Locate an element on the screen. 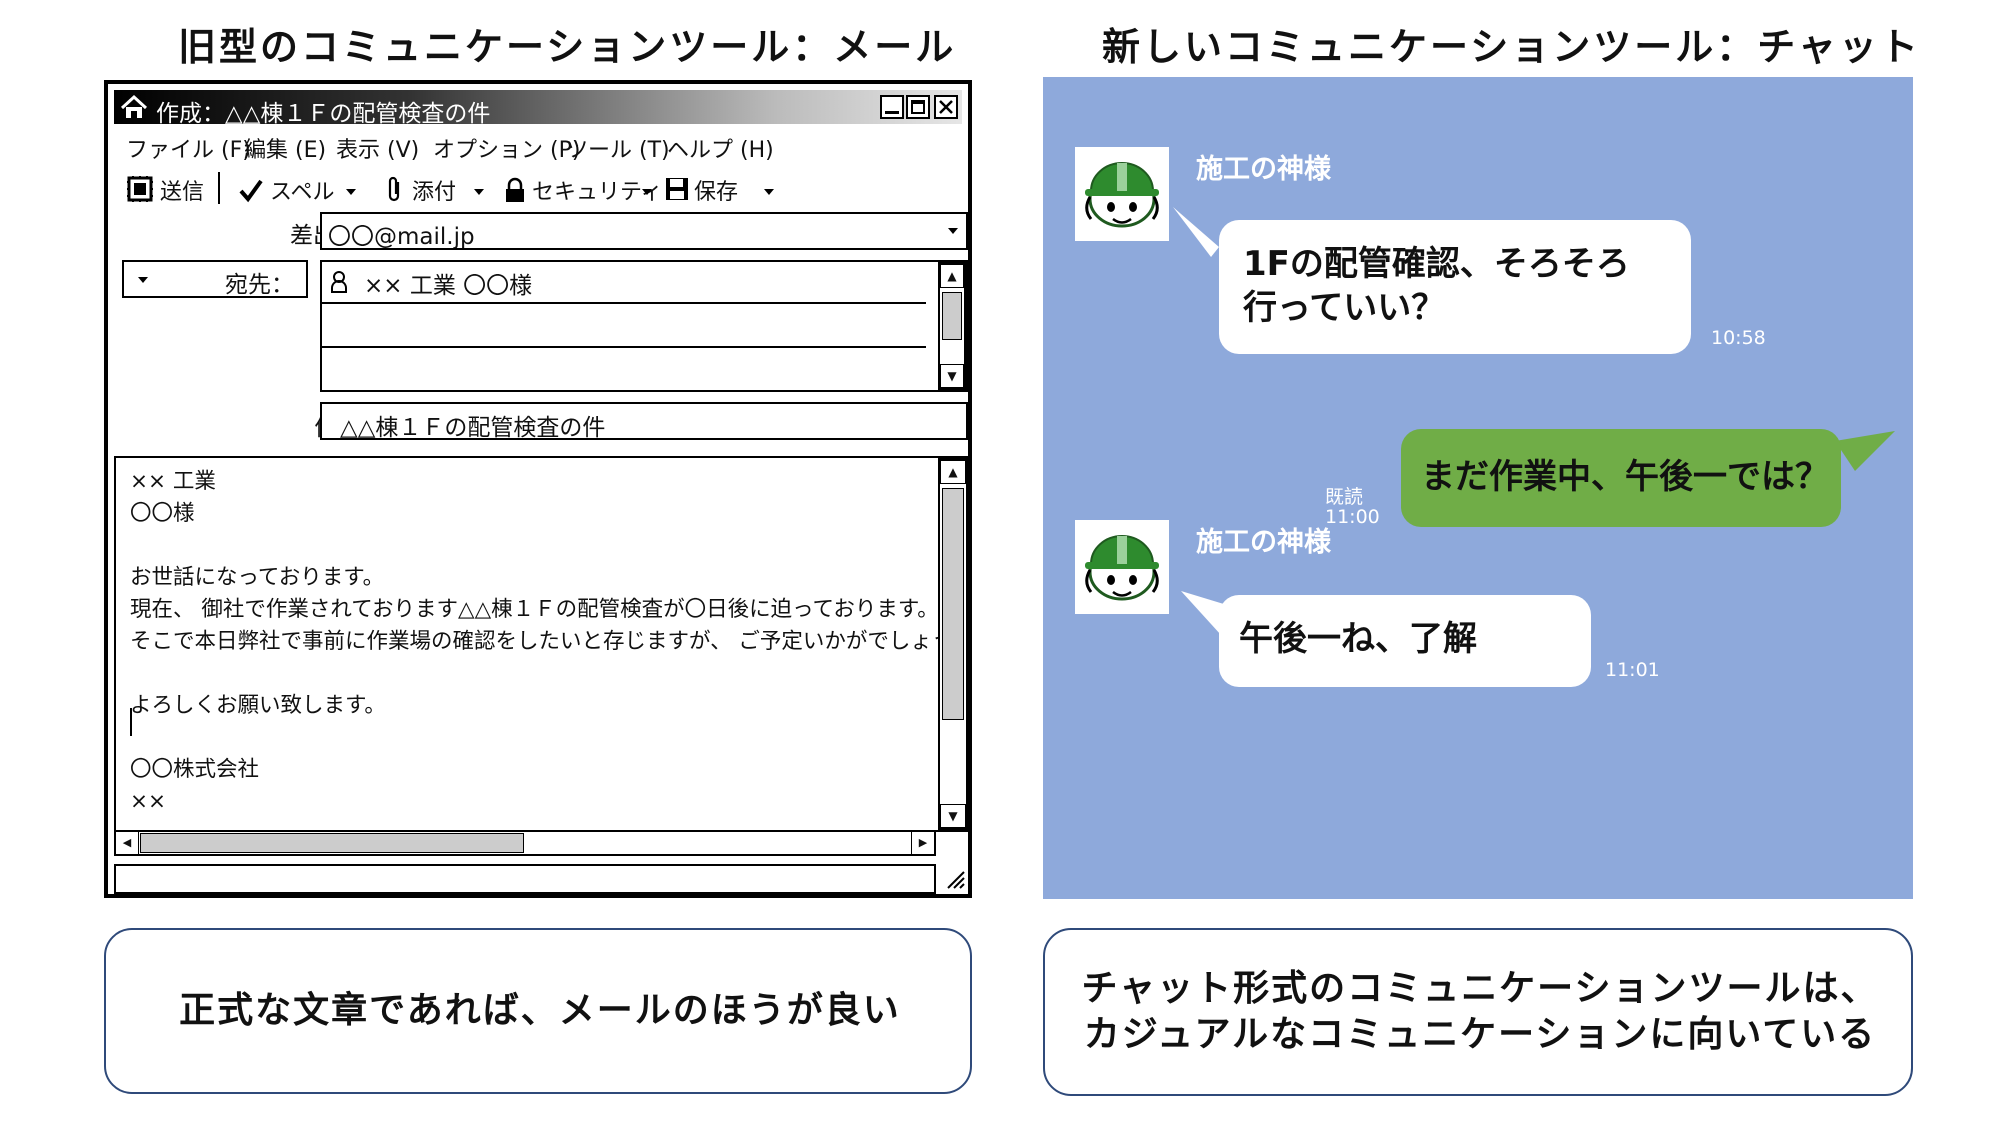 This screenshot has width=2000, height=1125. to-value: ×× 工業 〇〇様 is located at coordinates (448, 286).